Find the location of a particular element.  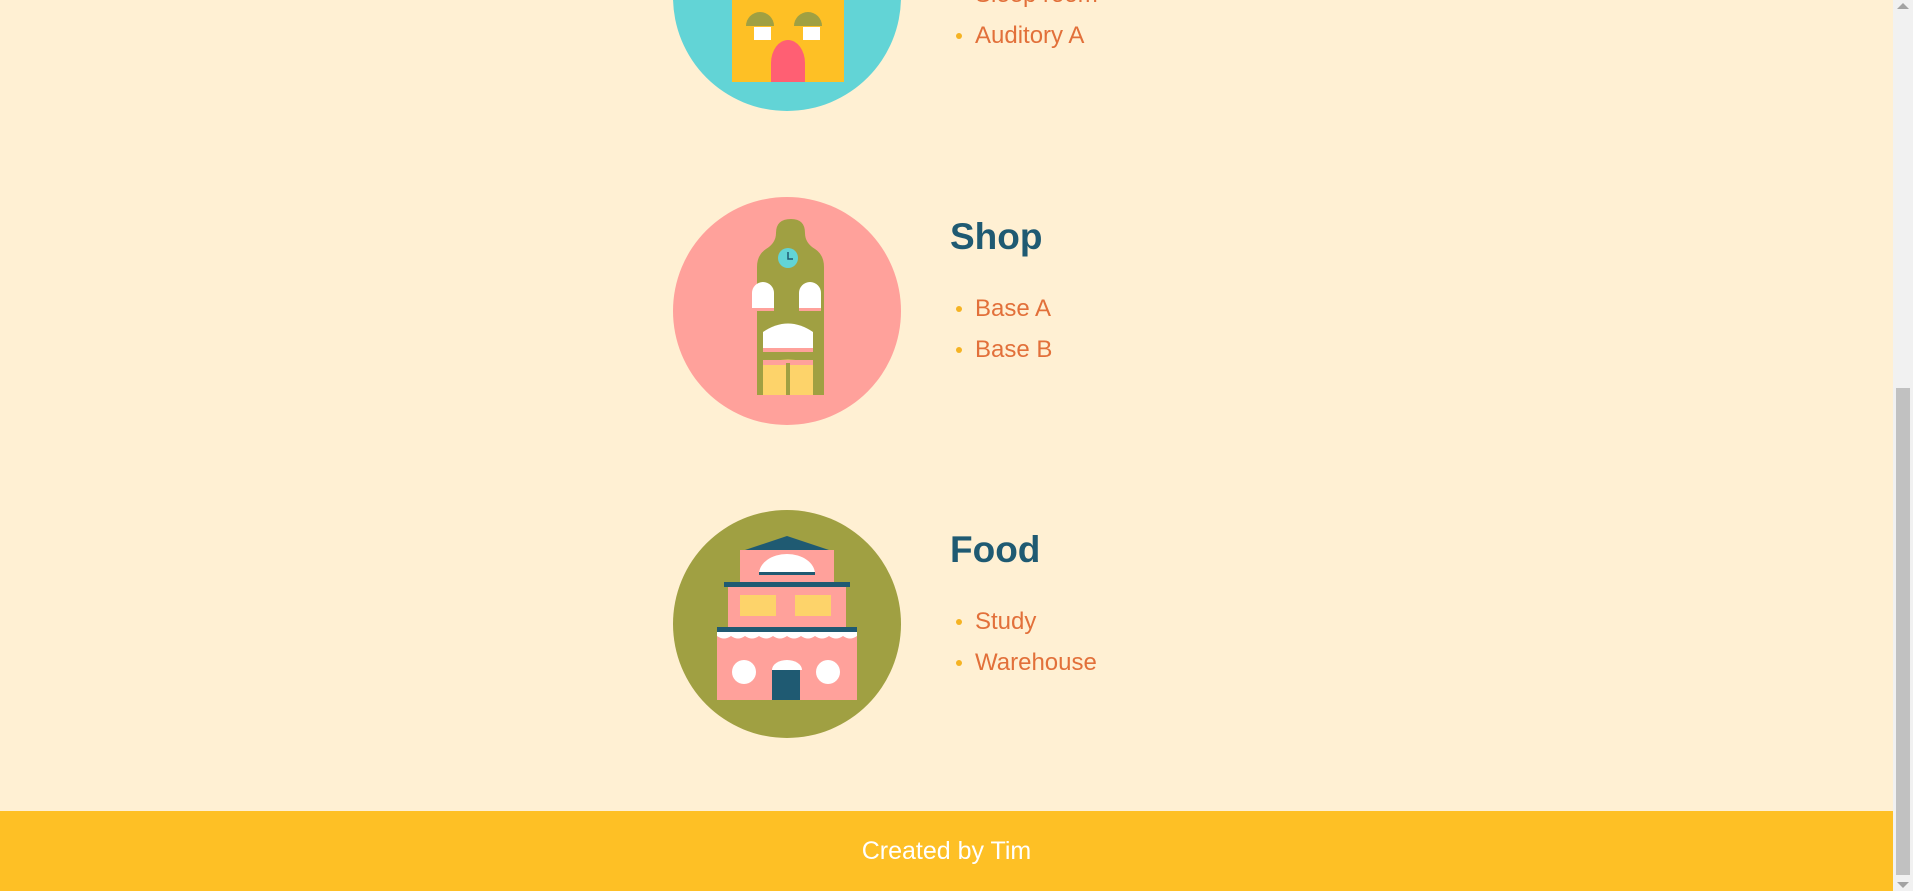

scroll-down-arrow-icon is located at coordinates (1903, 885).